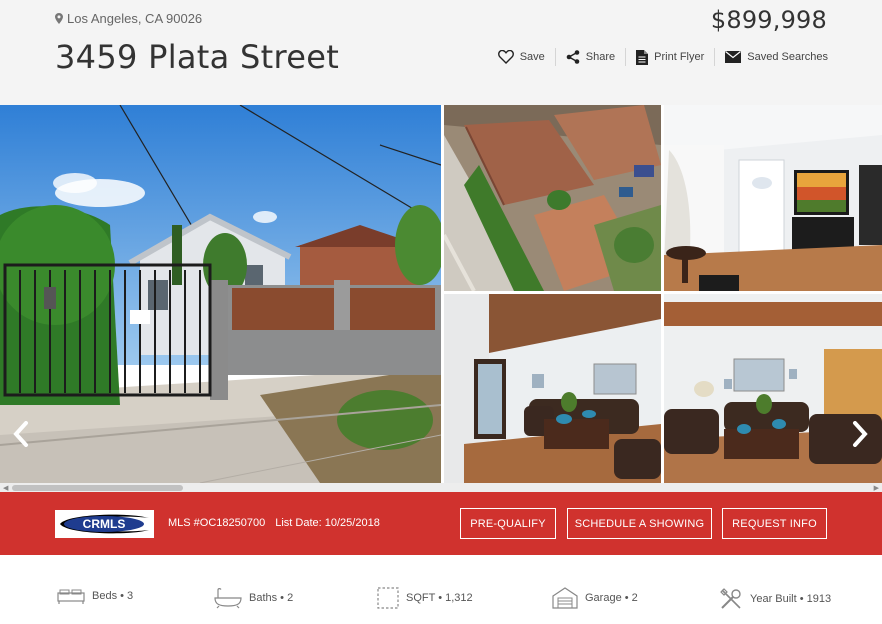 This screenshot has width=882, height=624. I want to click on heart-icon, so click(505, 57).